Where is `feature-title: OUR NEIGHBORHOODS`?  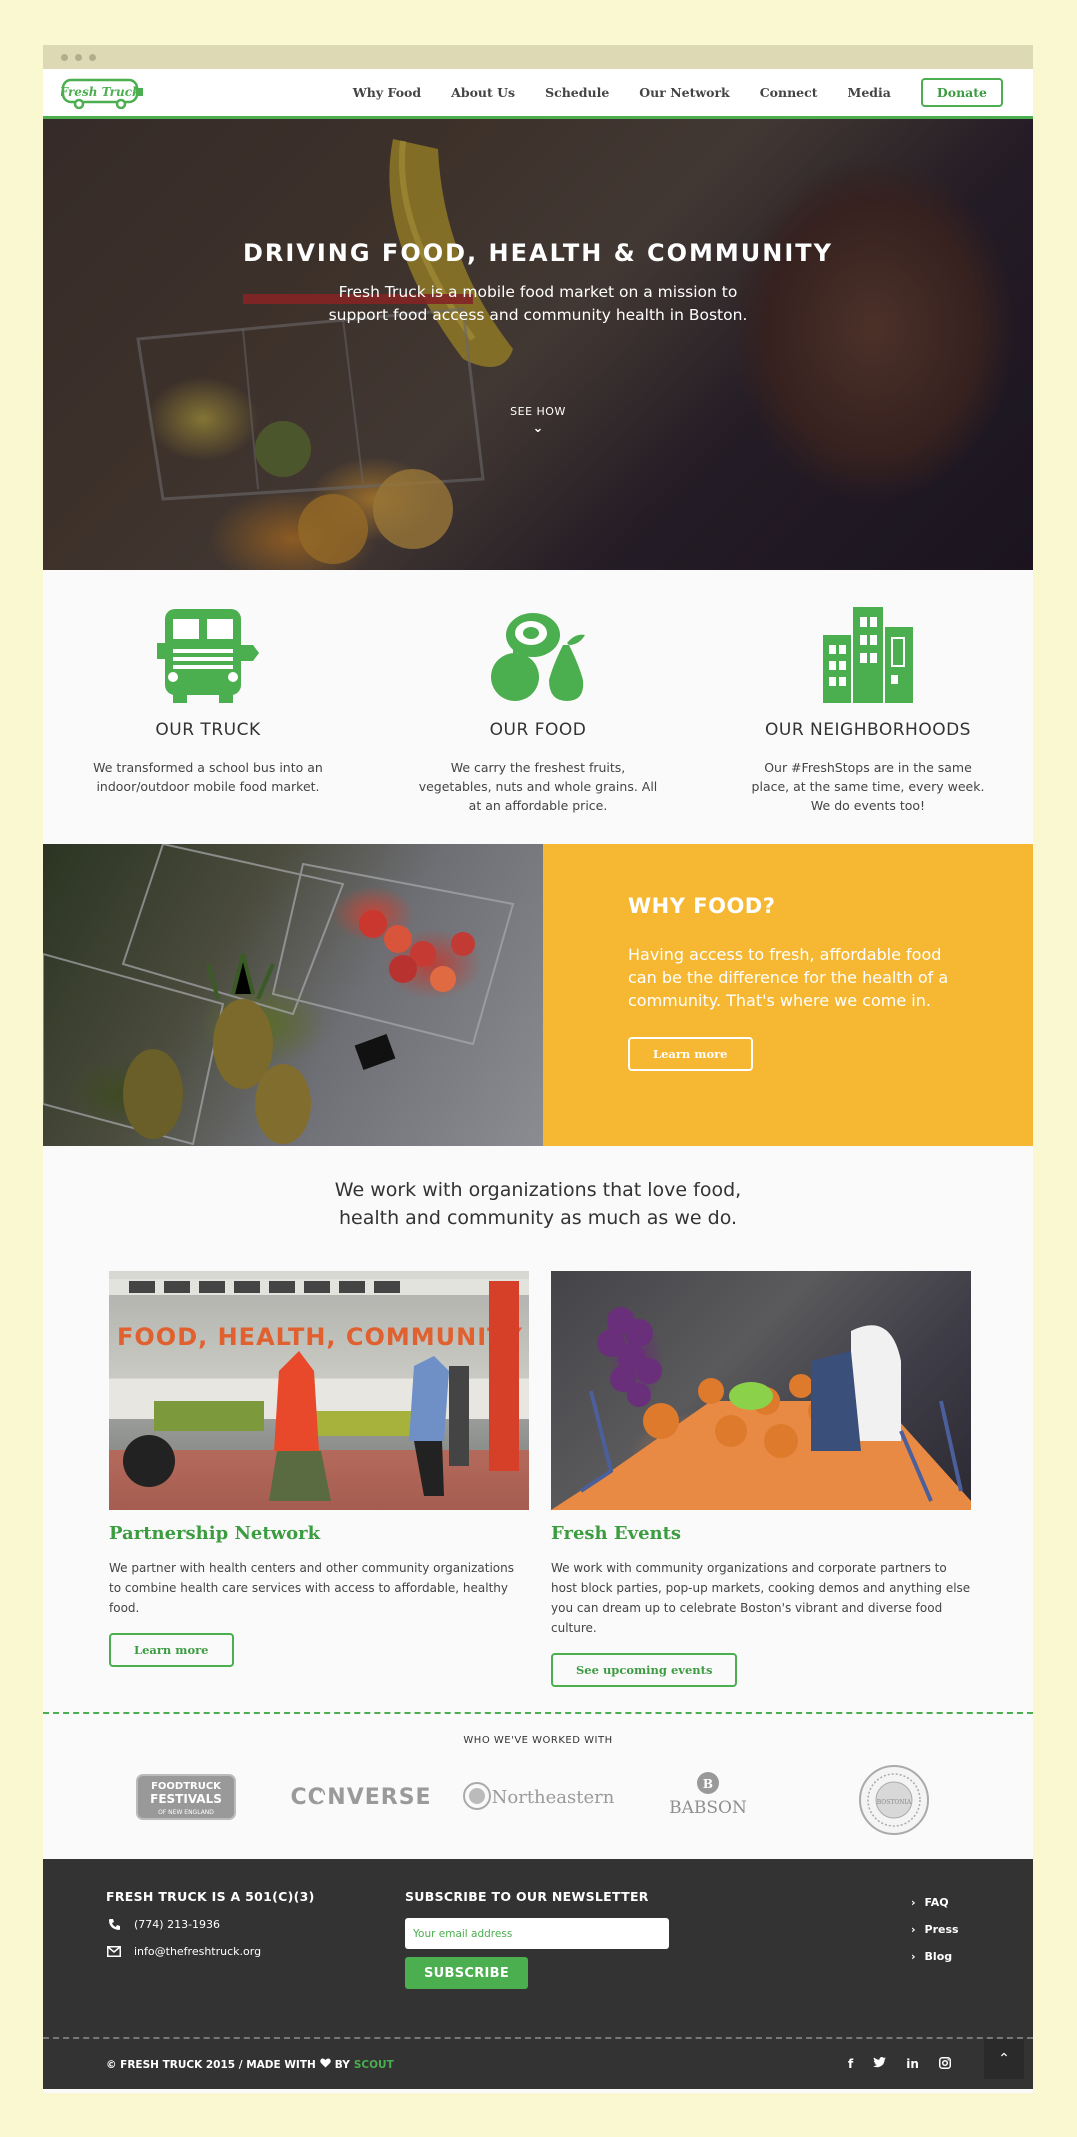
feature-title: OUR NEIGHBORHOODS is located at coordinates (868, 730).